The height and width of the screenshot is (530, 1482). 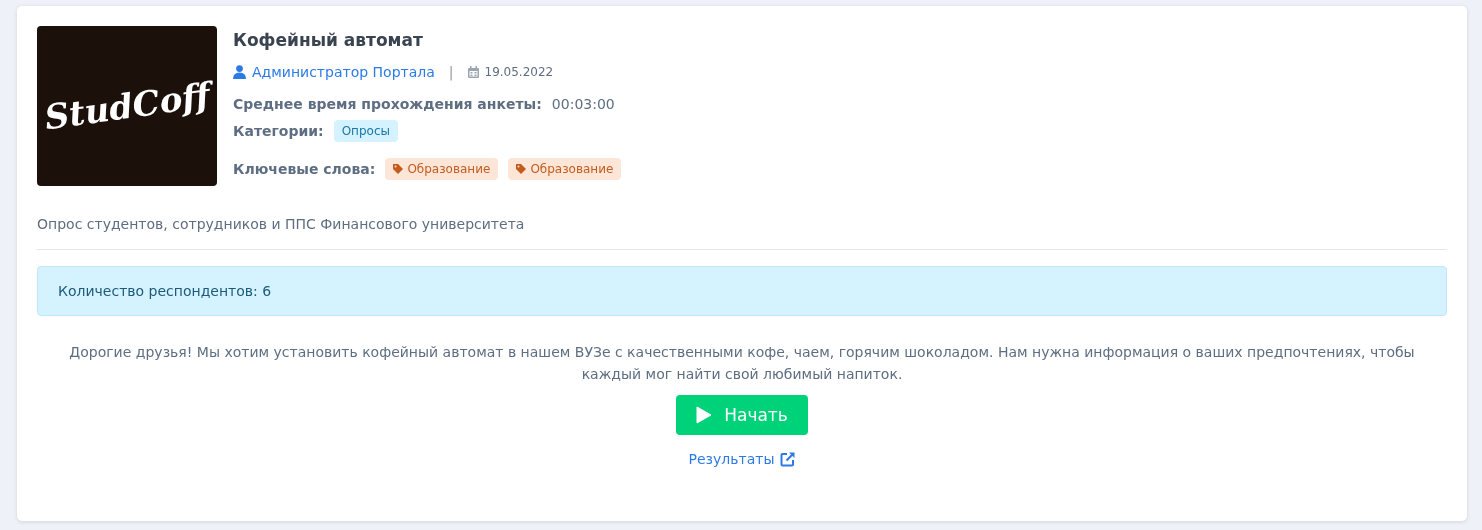 What do you see at coordinates (239, 72) in the screenshot?
I see `user-icon` at bounding box center [239, 72].